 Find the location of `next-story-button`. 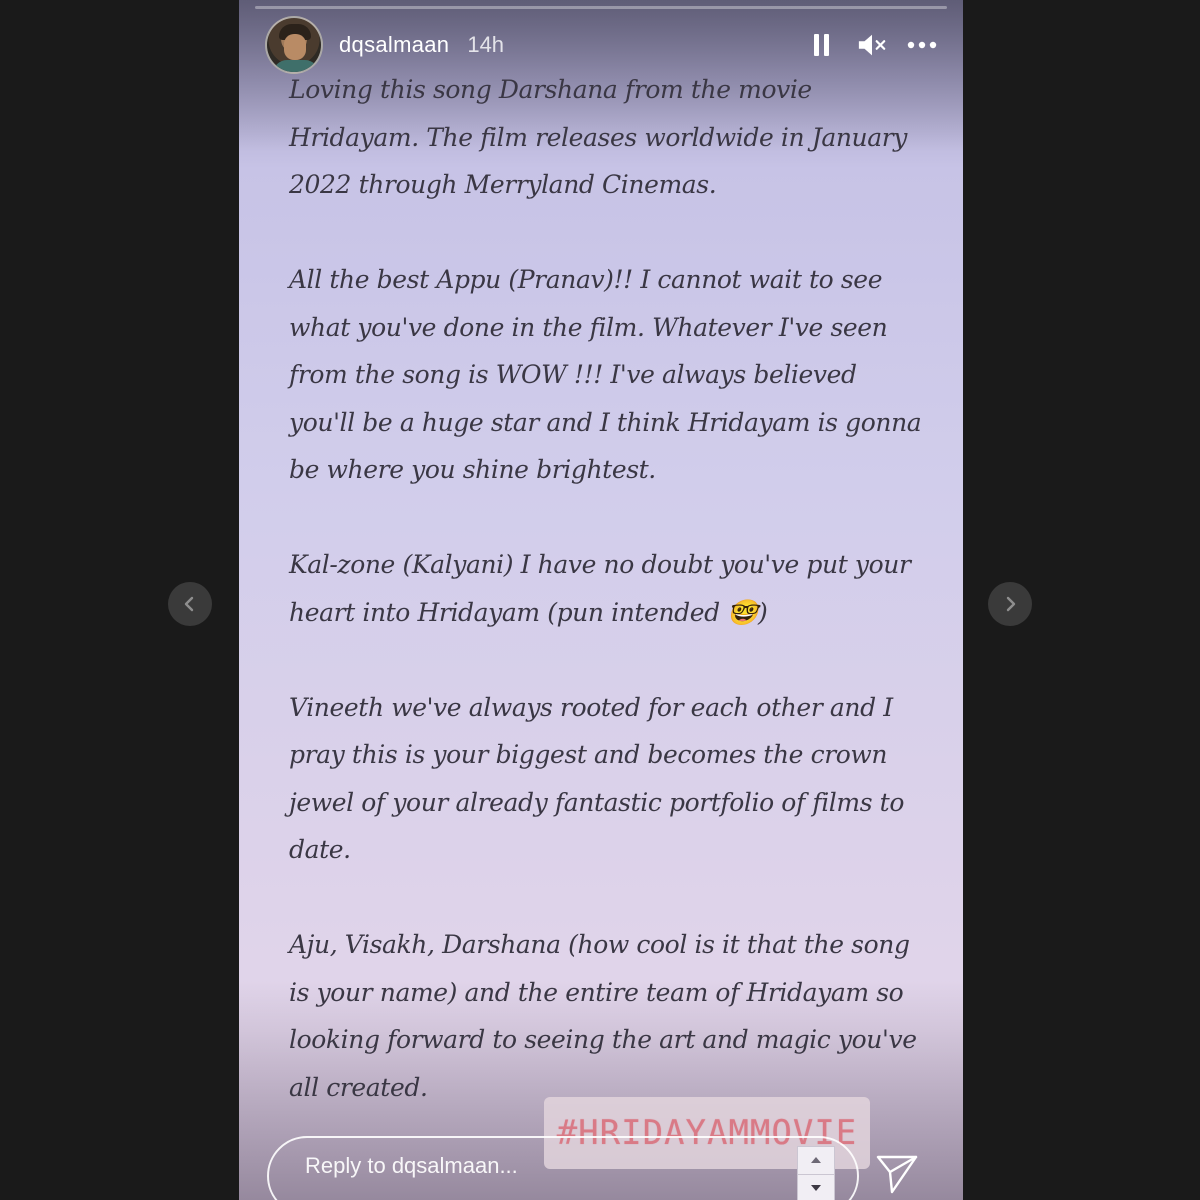

next-story-button is located at coordinates (1010, 604).